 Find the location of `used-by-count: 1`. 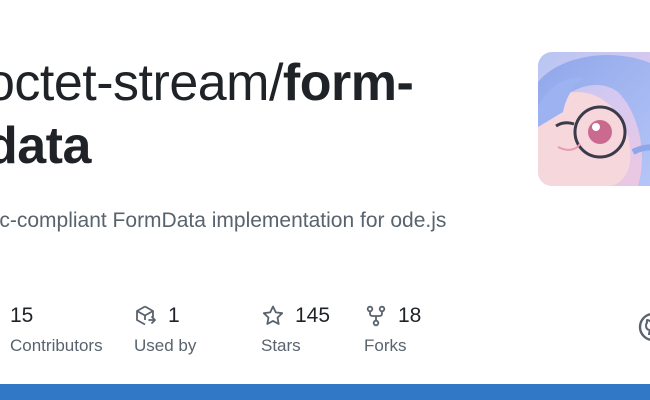

used-by-count: 1 is located at coordinates (174, 315).